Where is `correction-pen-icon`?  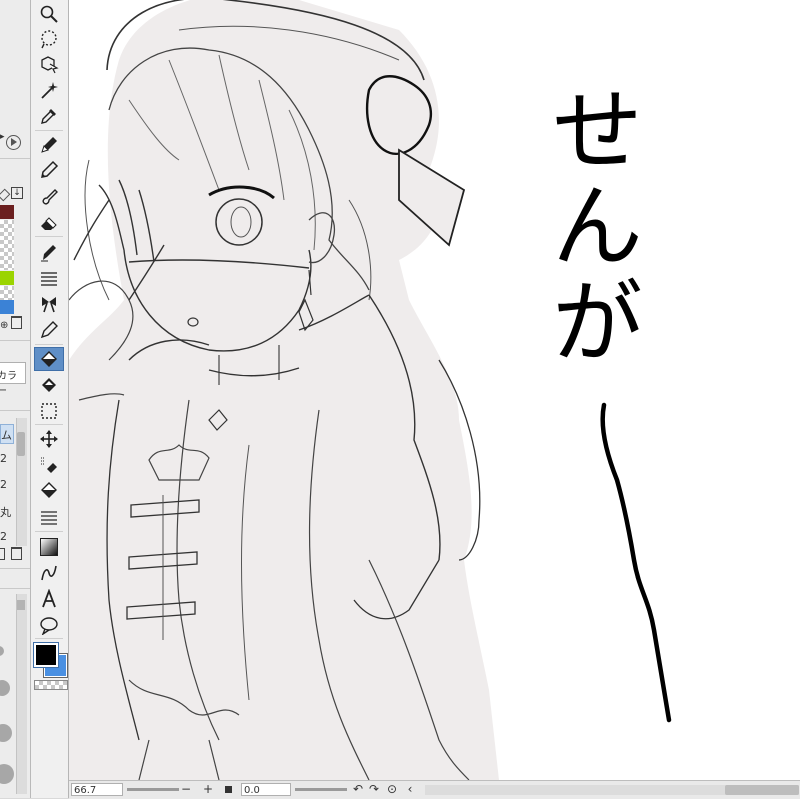
correction-pen-icon is located at coordinates (49, 330).